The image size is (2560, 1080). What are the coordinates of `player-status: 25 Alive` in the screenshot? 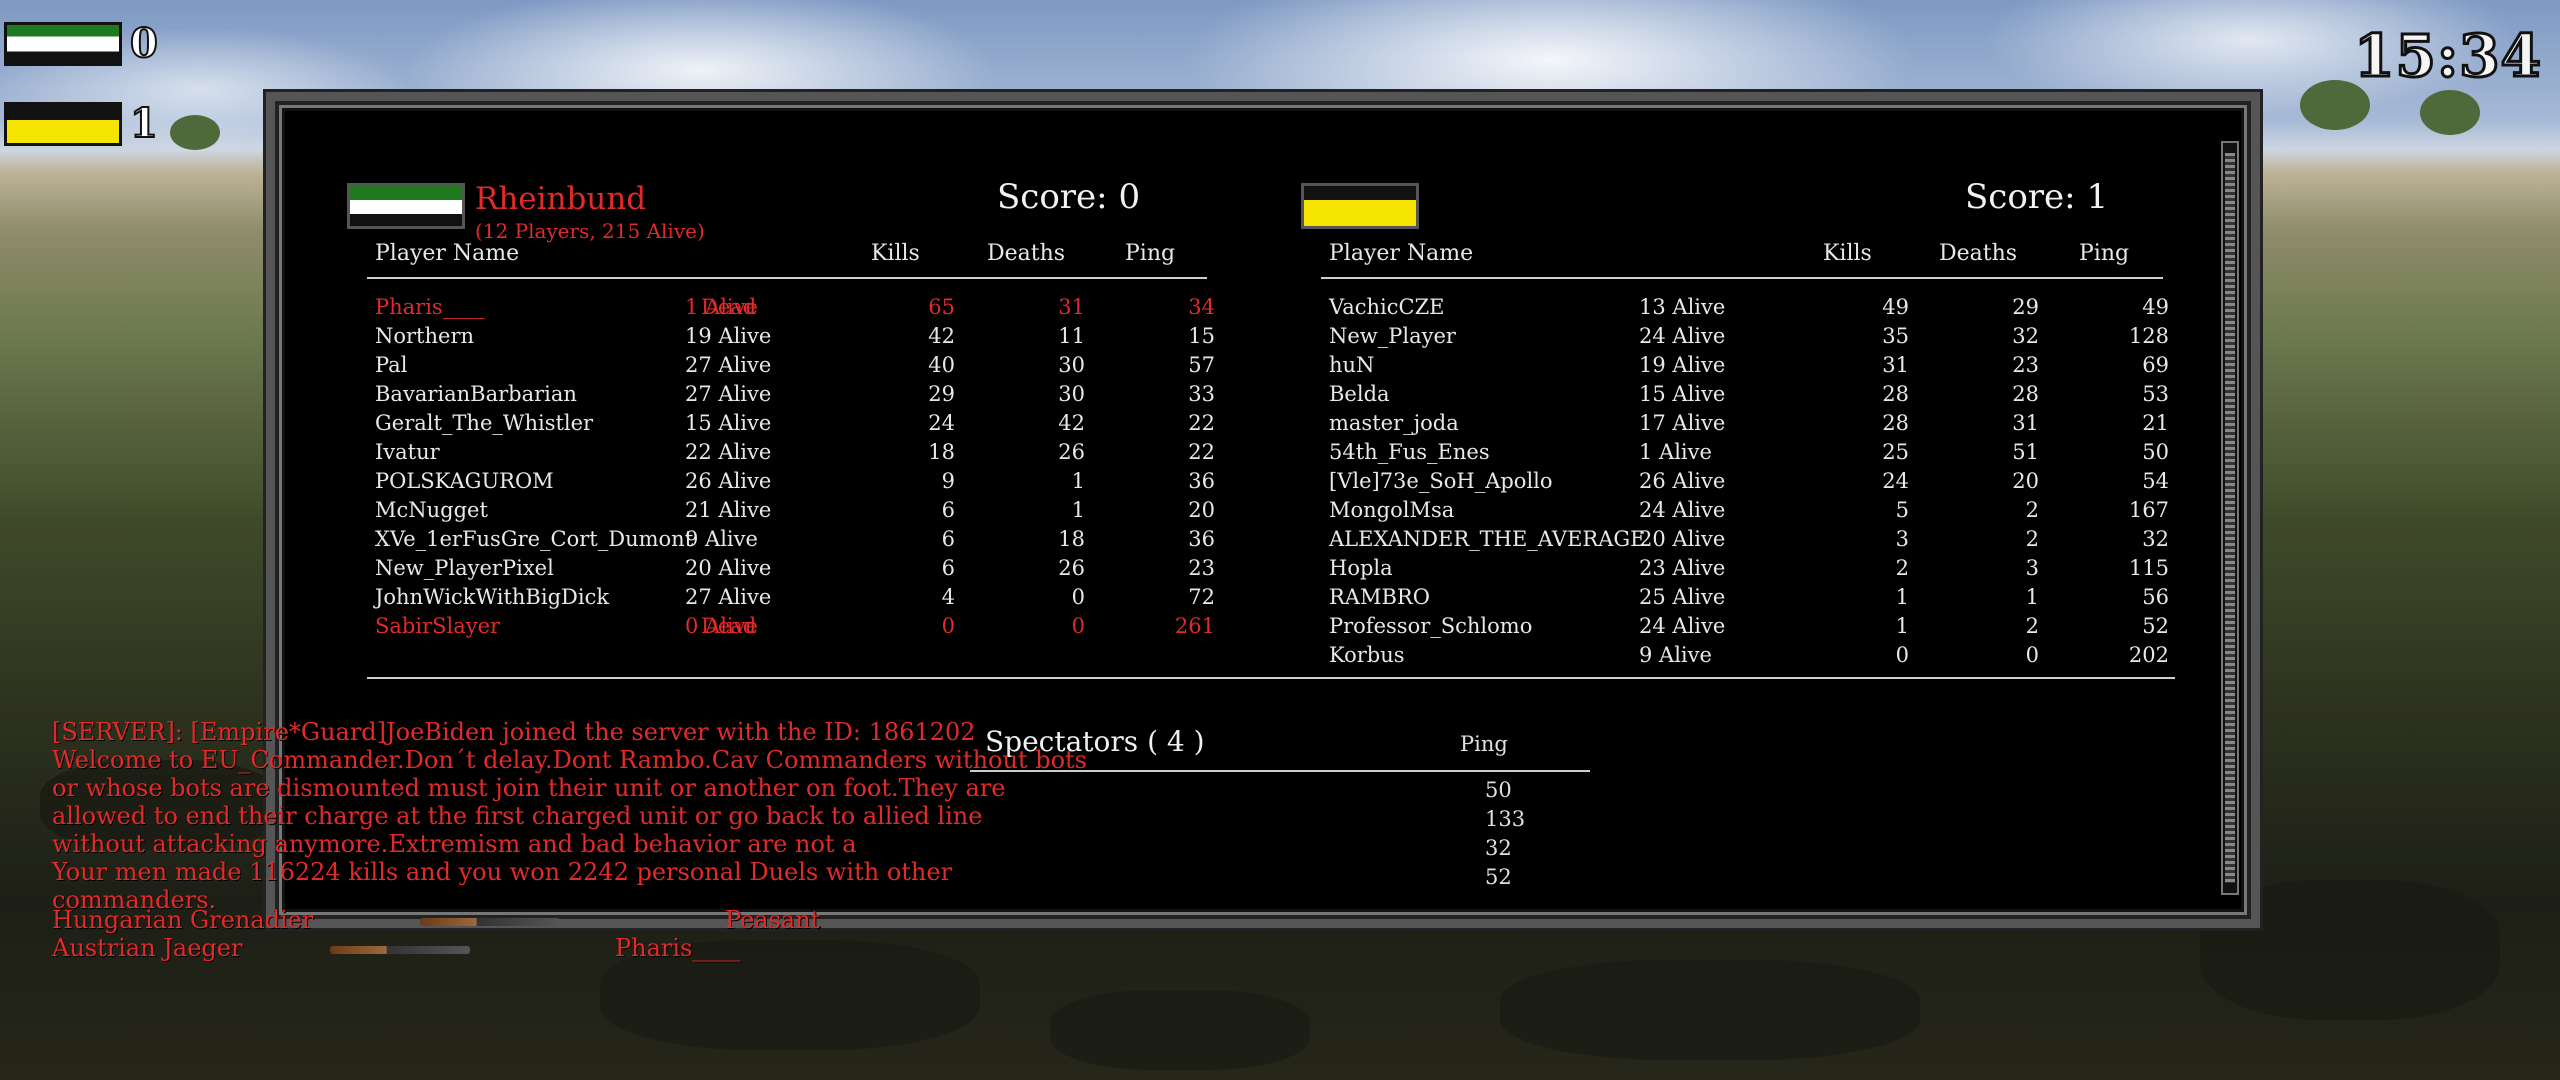 It's located at (1682, 597).